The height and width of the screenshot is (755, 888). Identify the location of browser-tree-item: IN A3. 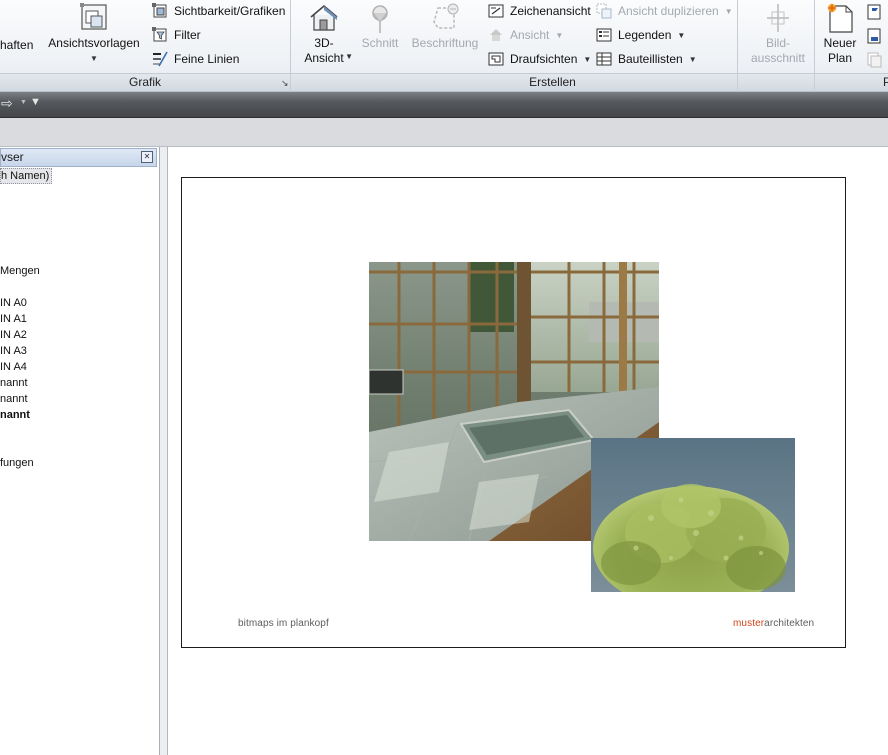
(13, 351).